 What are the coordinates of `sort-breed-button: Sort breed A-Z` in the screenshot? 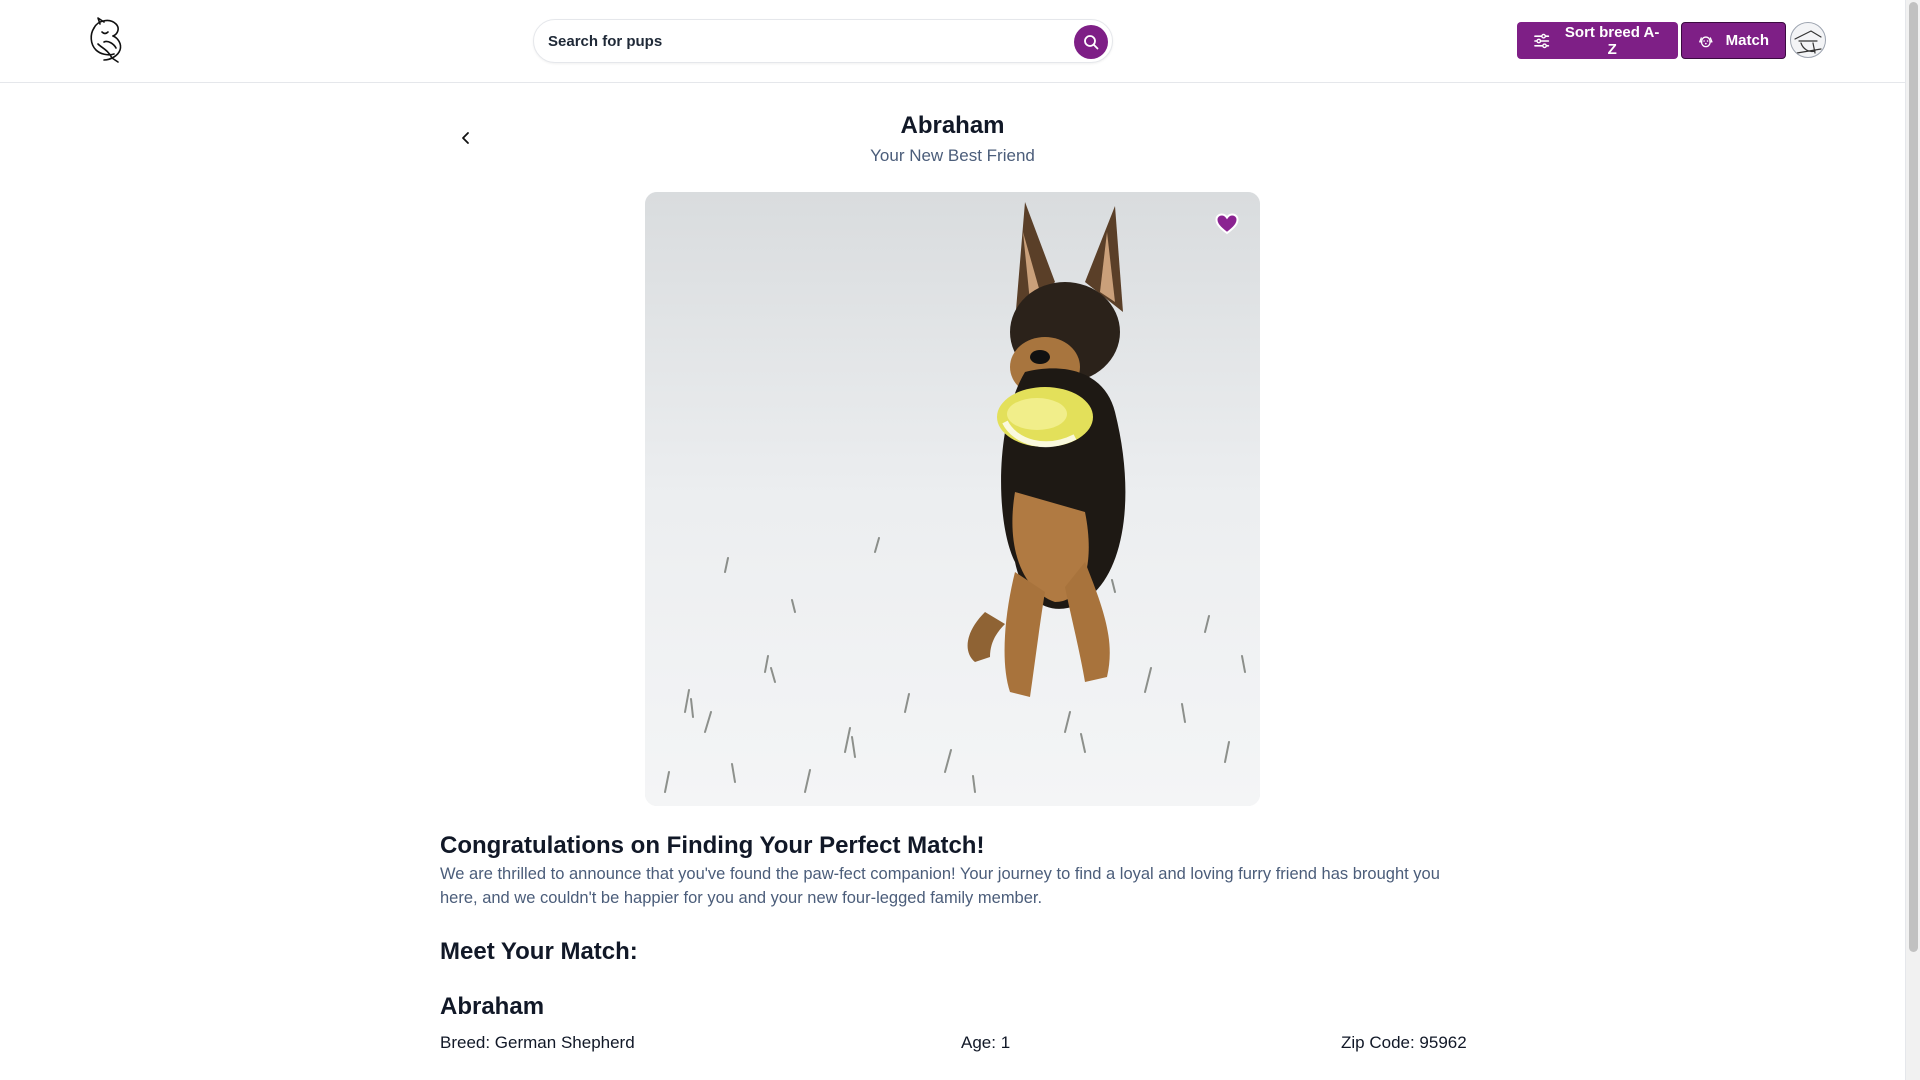 It's located at (1597, 40).